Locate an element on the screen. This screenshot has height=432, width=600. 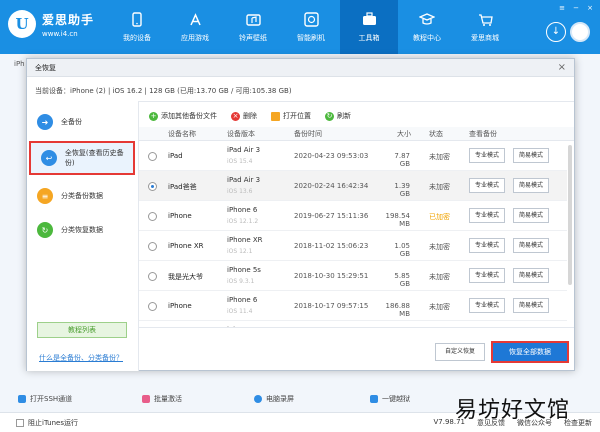
delete-button: × 删除 is located at coordinates (244, 116).